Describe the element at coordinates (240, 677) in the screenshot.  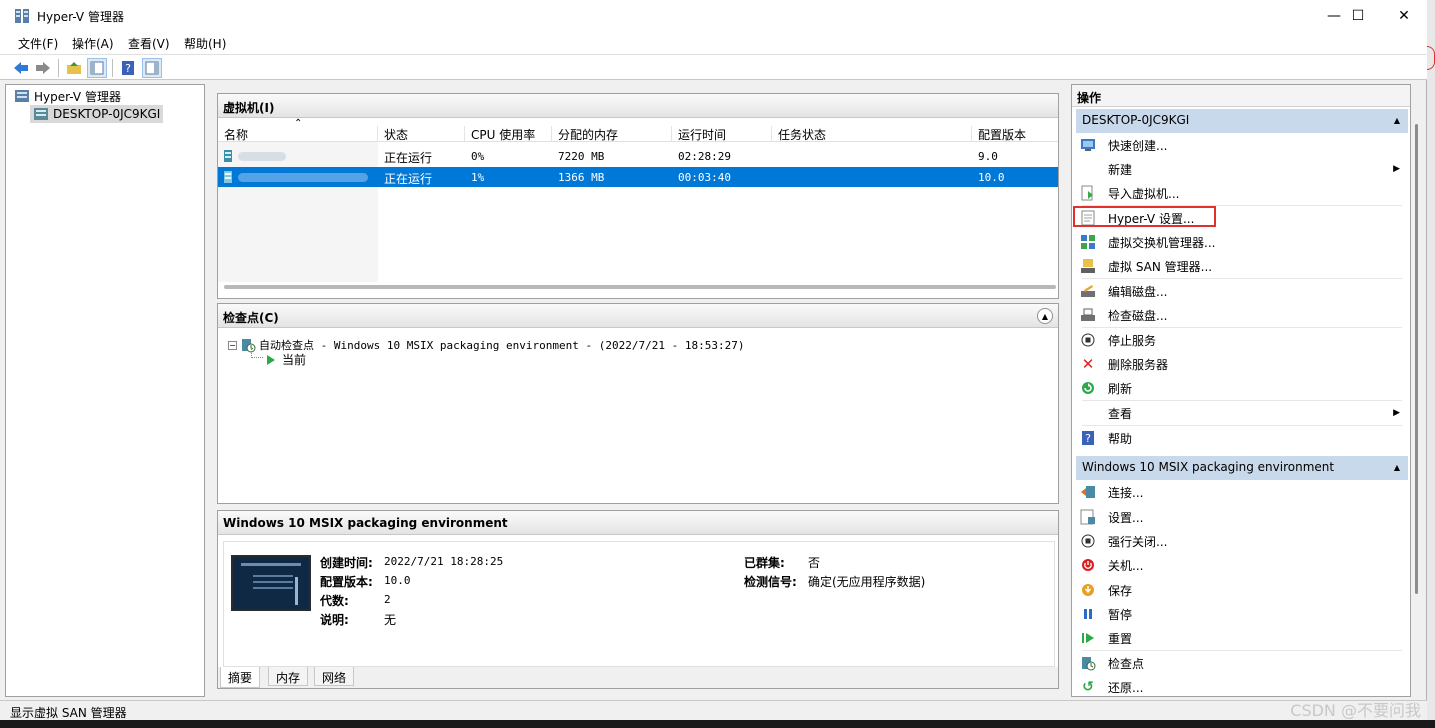
I see `tab-summary: 摘要` at that location.